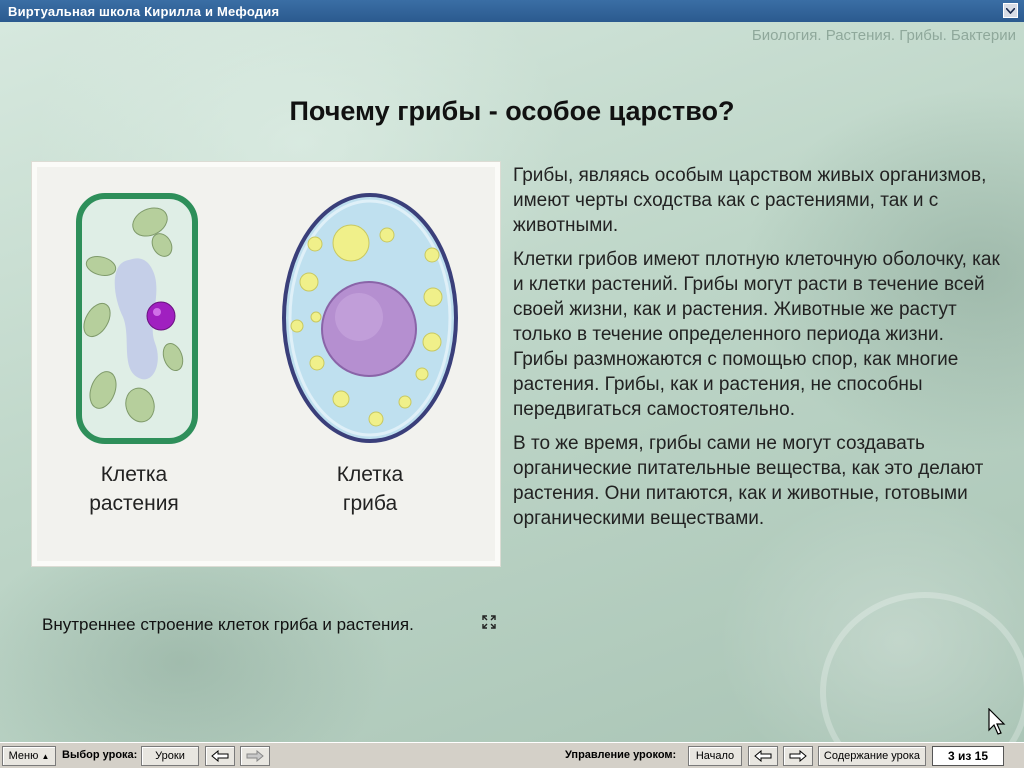 Image resolution: width=1024 pixels, height=768 pixels. Describe the element at coordinates (1010, 10) in the screenshot. I see `chevron-down-icon` at that location.